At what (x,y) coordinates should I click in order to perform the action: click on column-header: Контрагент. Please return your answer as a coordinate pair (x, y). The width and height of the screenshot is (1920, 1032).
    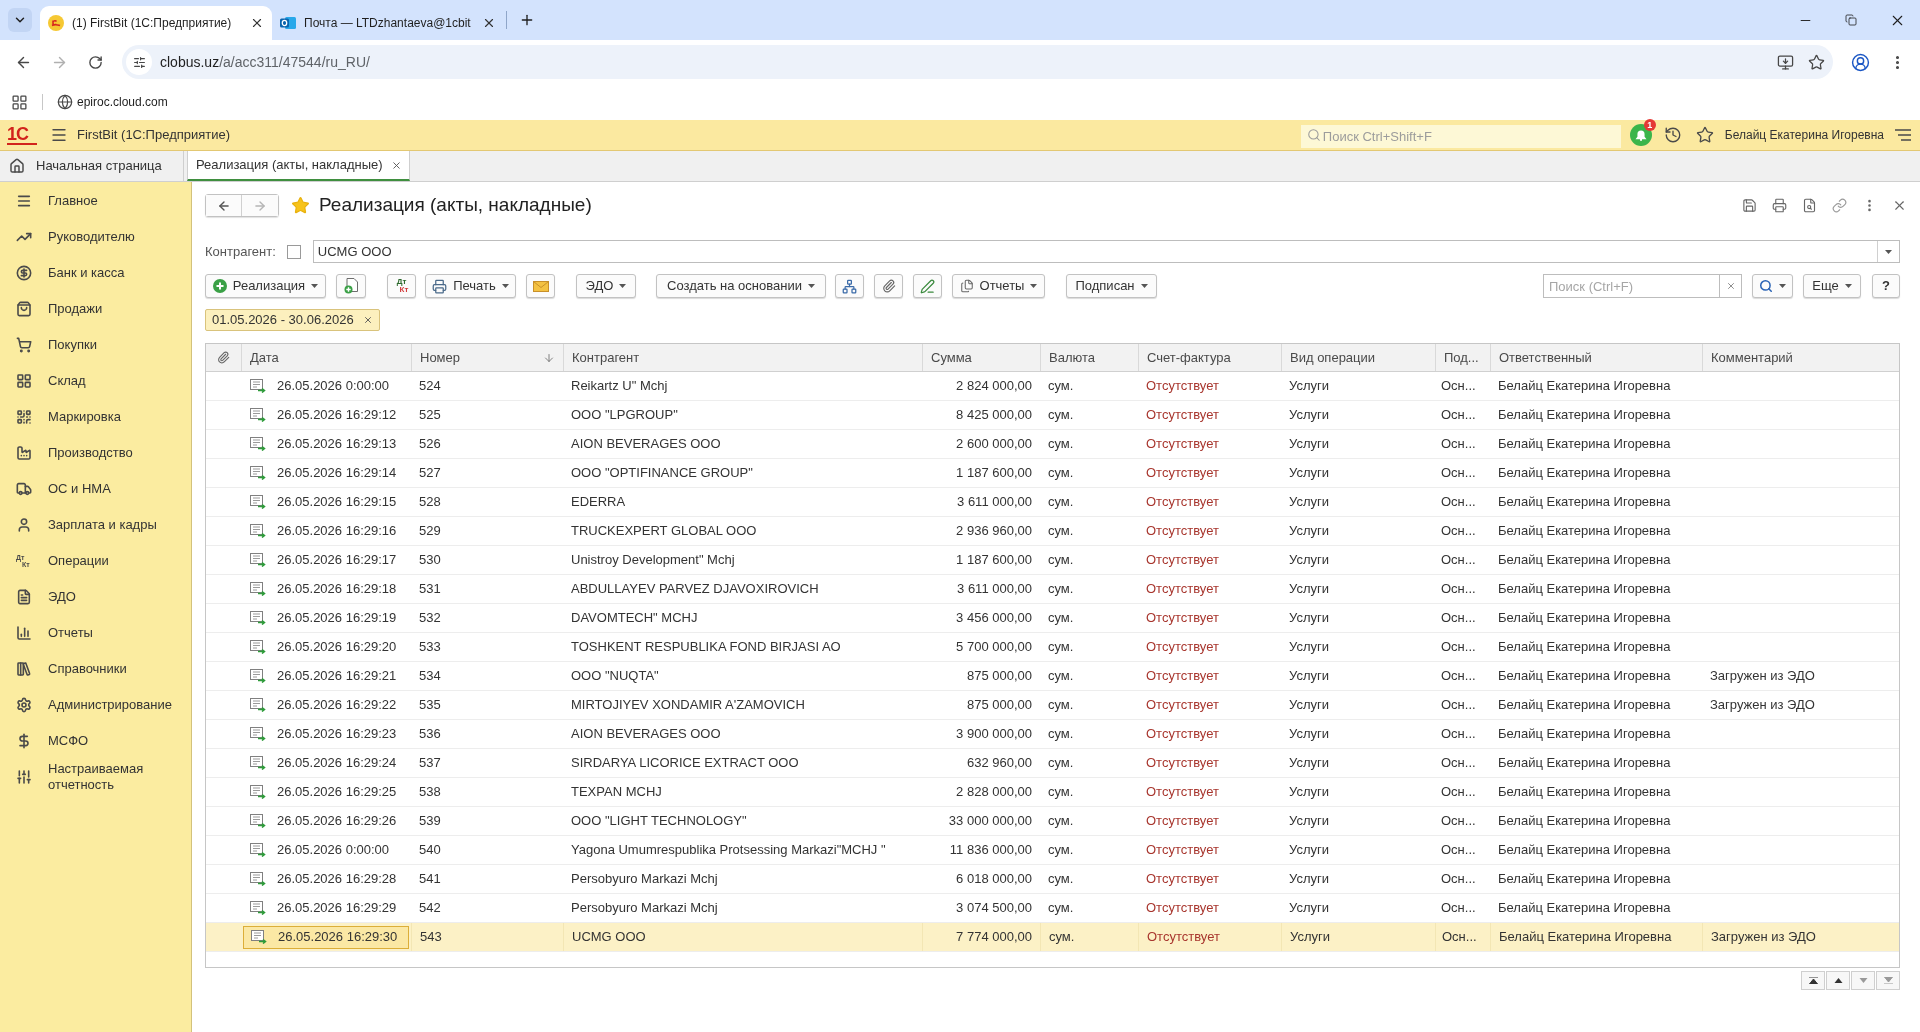
    Looking at the image, I should click on (742, 357).